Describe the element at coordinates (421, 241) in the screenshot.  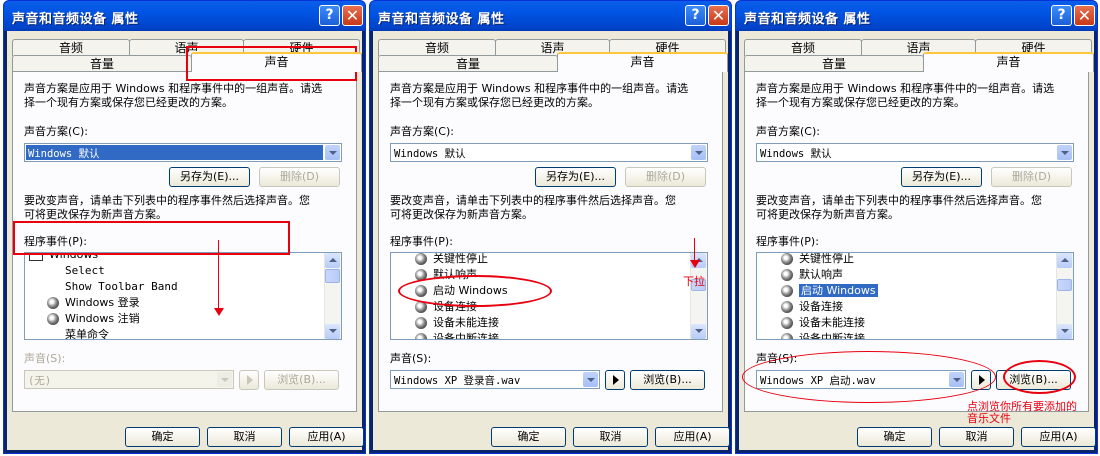
I see `program-events-label: 程序事件(P):` at that location.